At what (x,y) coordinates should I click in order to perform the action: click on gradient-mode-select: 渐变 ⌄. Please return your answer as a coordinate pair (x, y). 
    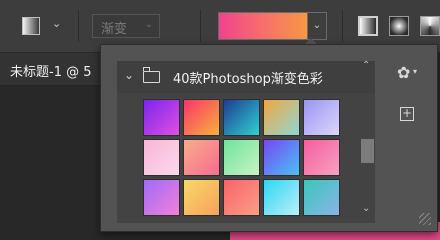
    Looking at the image, I should click on (126, 26).